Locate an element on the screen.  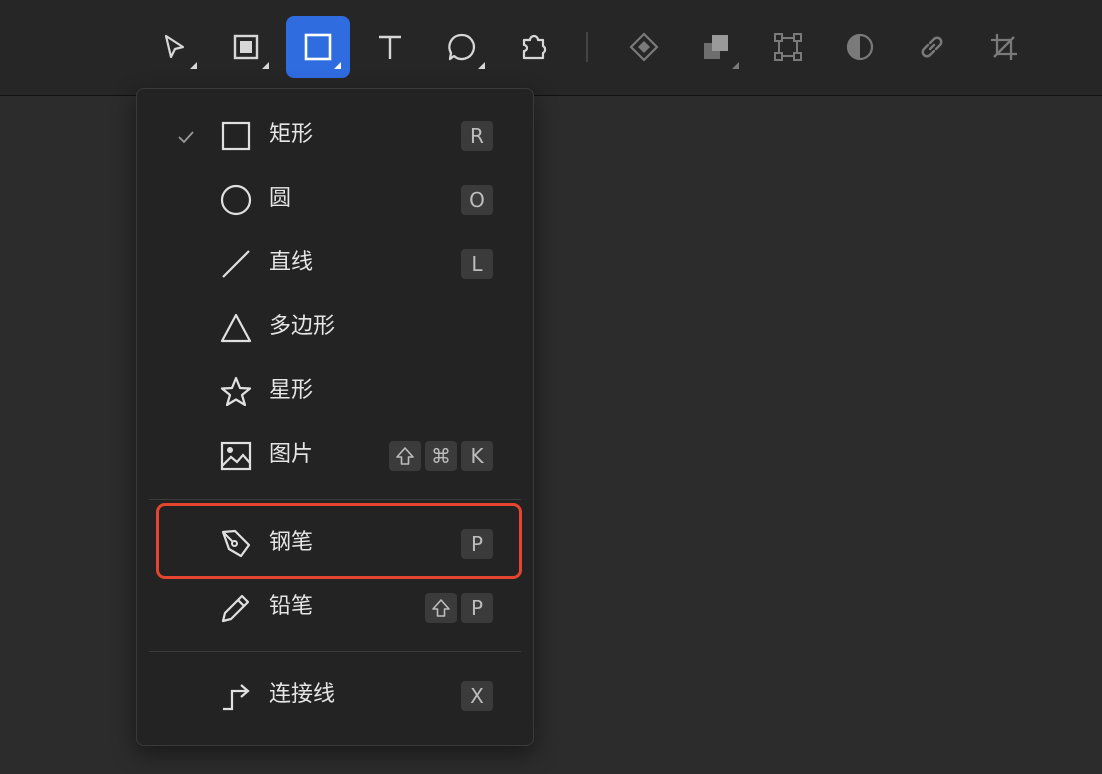
comment-tool-button is located at coordinates (462, 47).